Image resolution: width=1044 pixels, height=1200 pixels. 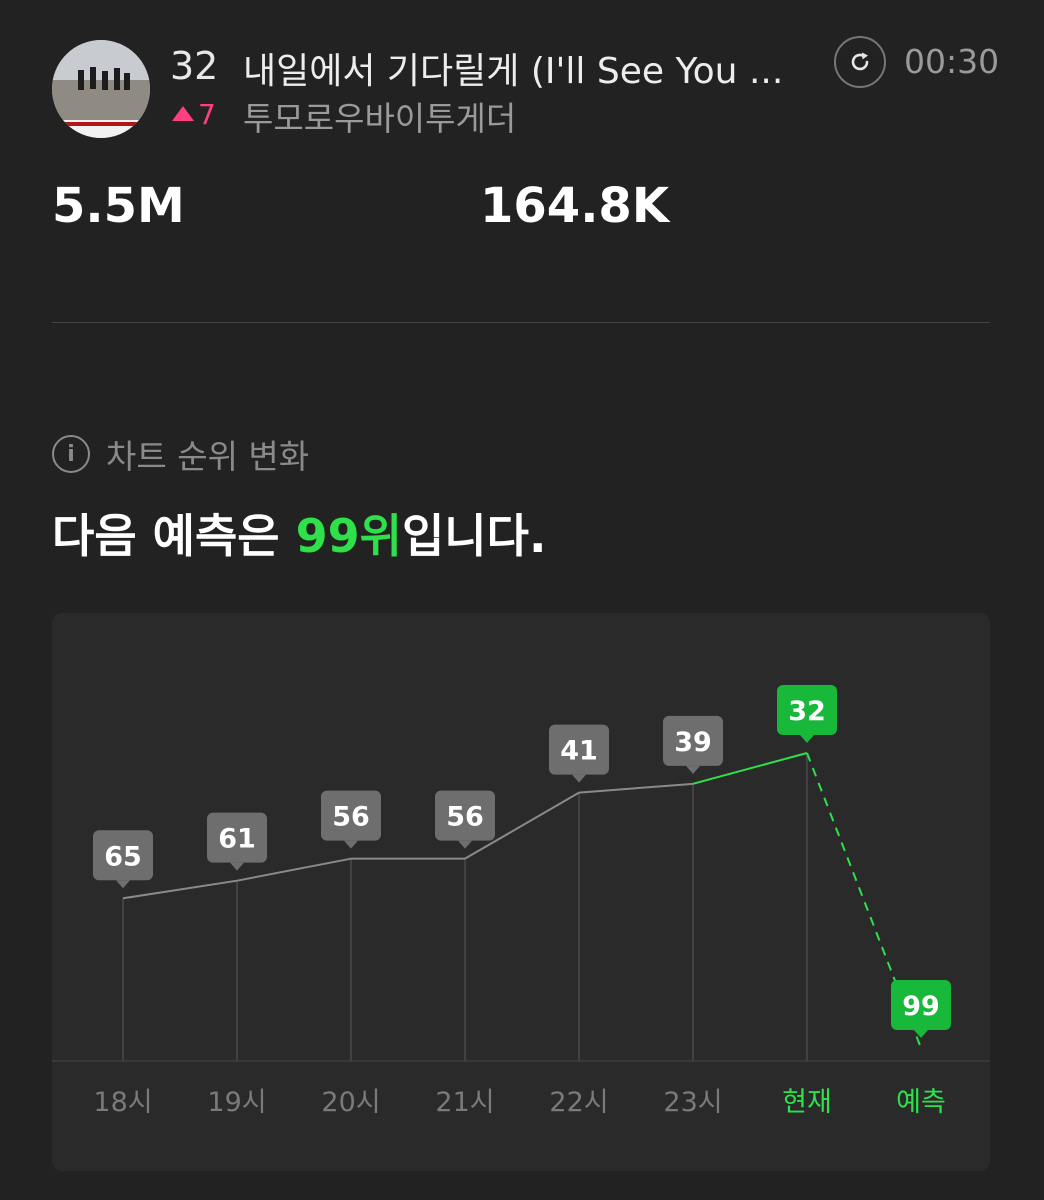 I want to click on rank-bubble: 61, so click(x=237, y=841).